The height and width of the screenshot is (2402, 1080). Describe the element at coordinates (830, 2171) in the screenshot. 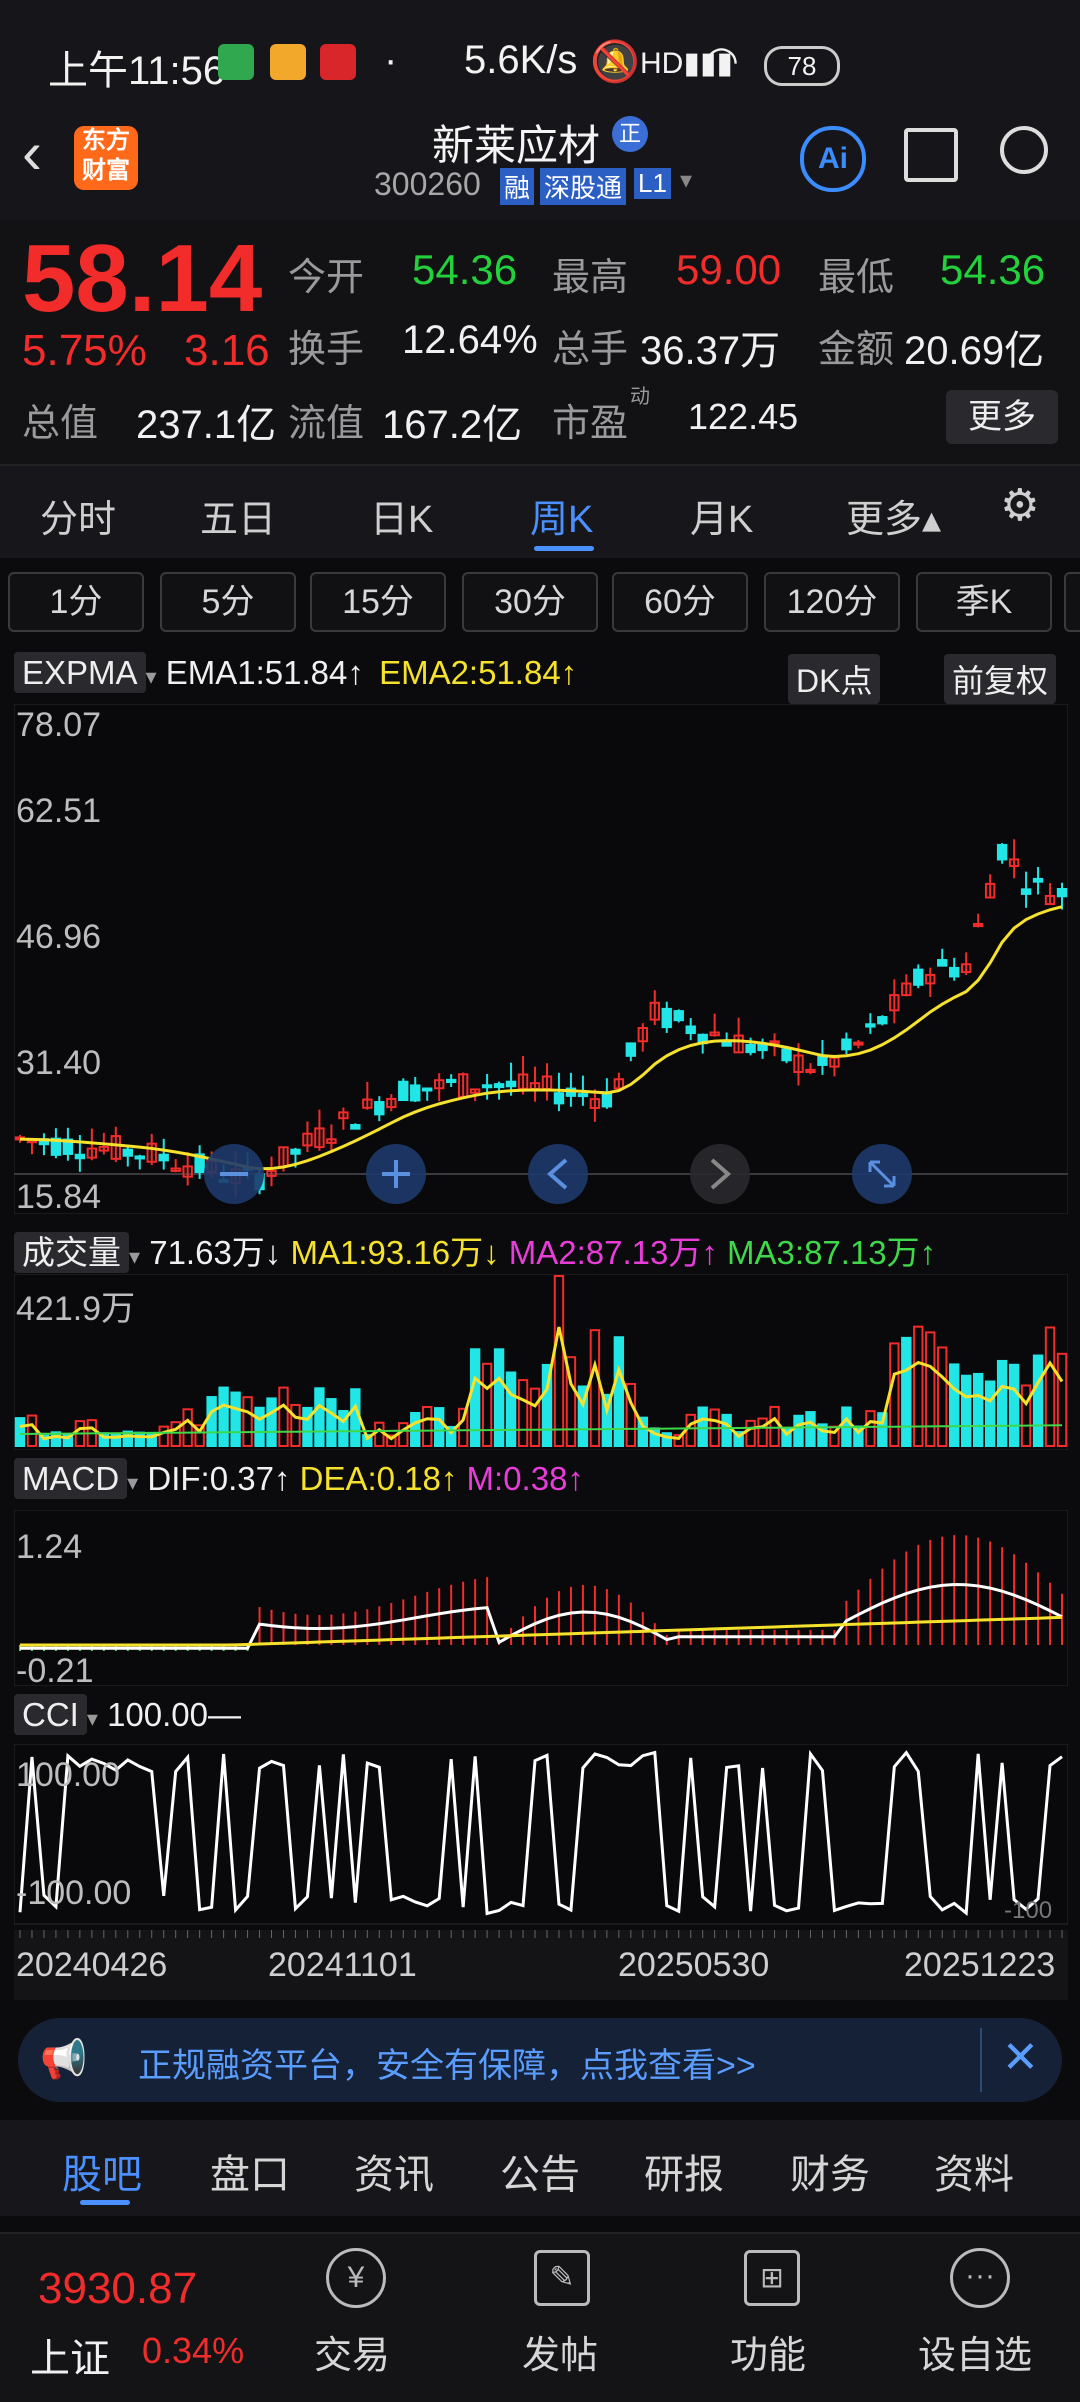

I see `tab-finance: 财务` at that location.